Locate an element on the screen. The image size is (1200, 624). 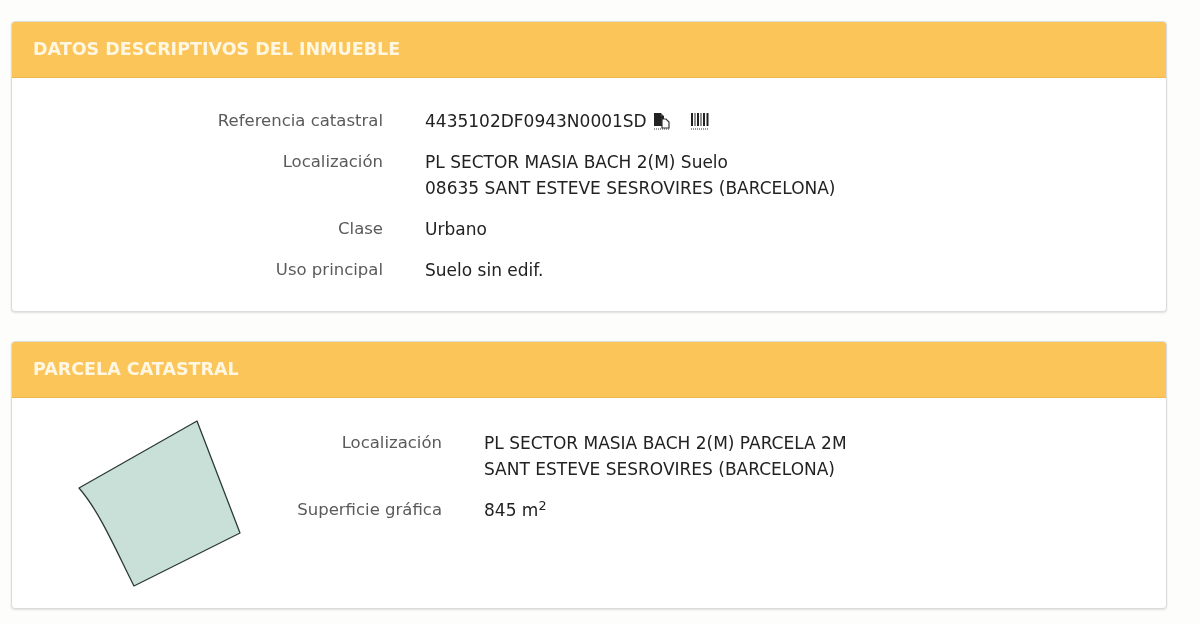
field-value: PL SECTOR MASIA BACH 2(M) PARCELA 2M SANT ESTEVE SESROVIRES (BARCELONA) is located at coordinates (665, 456).